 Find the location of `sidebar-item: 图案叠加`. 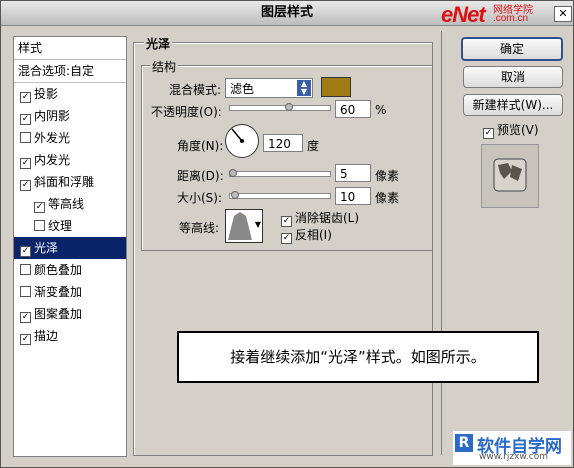

sidebar-item: 图案叠加 is located at coordinates (70, 314).